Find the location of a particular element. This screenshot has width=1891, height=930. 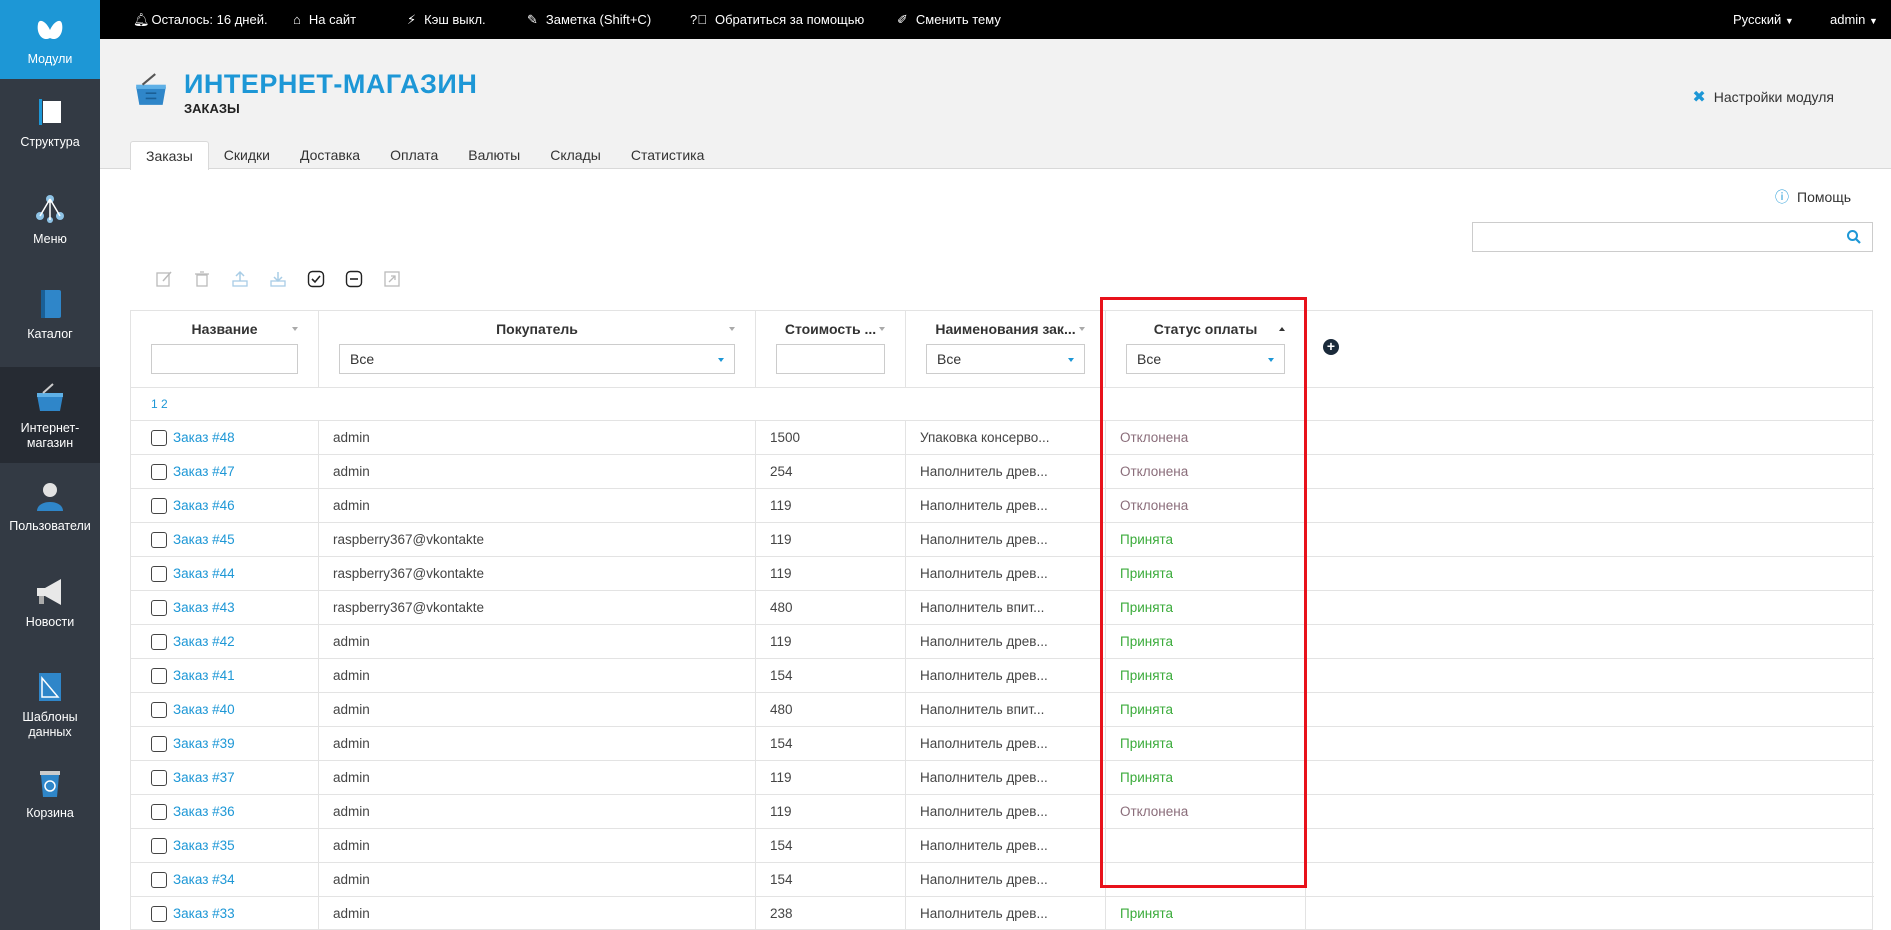

support-link: ?⃝ Обратиться за помощью is located at coordinates (777, 19).